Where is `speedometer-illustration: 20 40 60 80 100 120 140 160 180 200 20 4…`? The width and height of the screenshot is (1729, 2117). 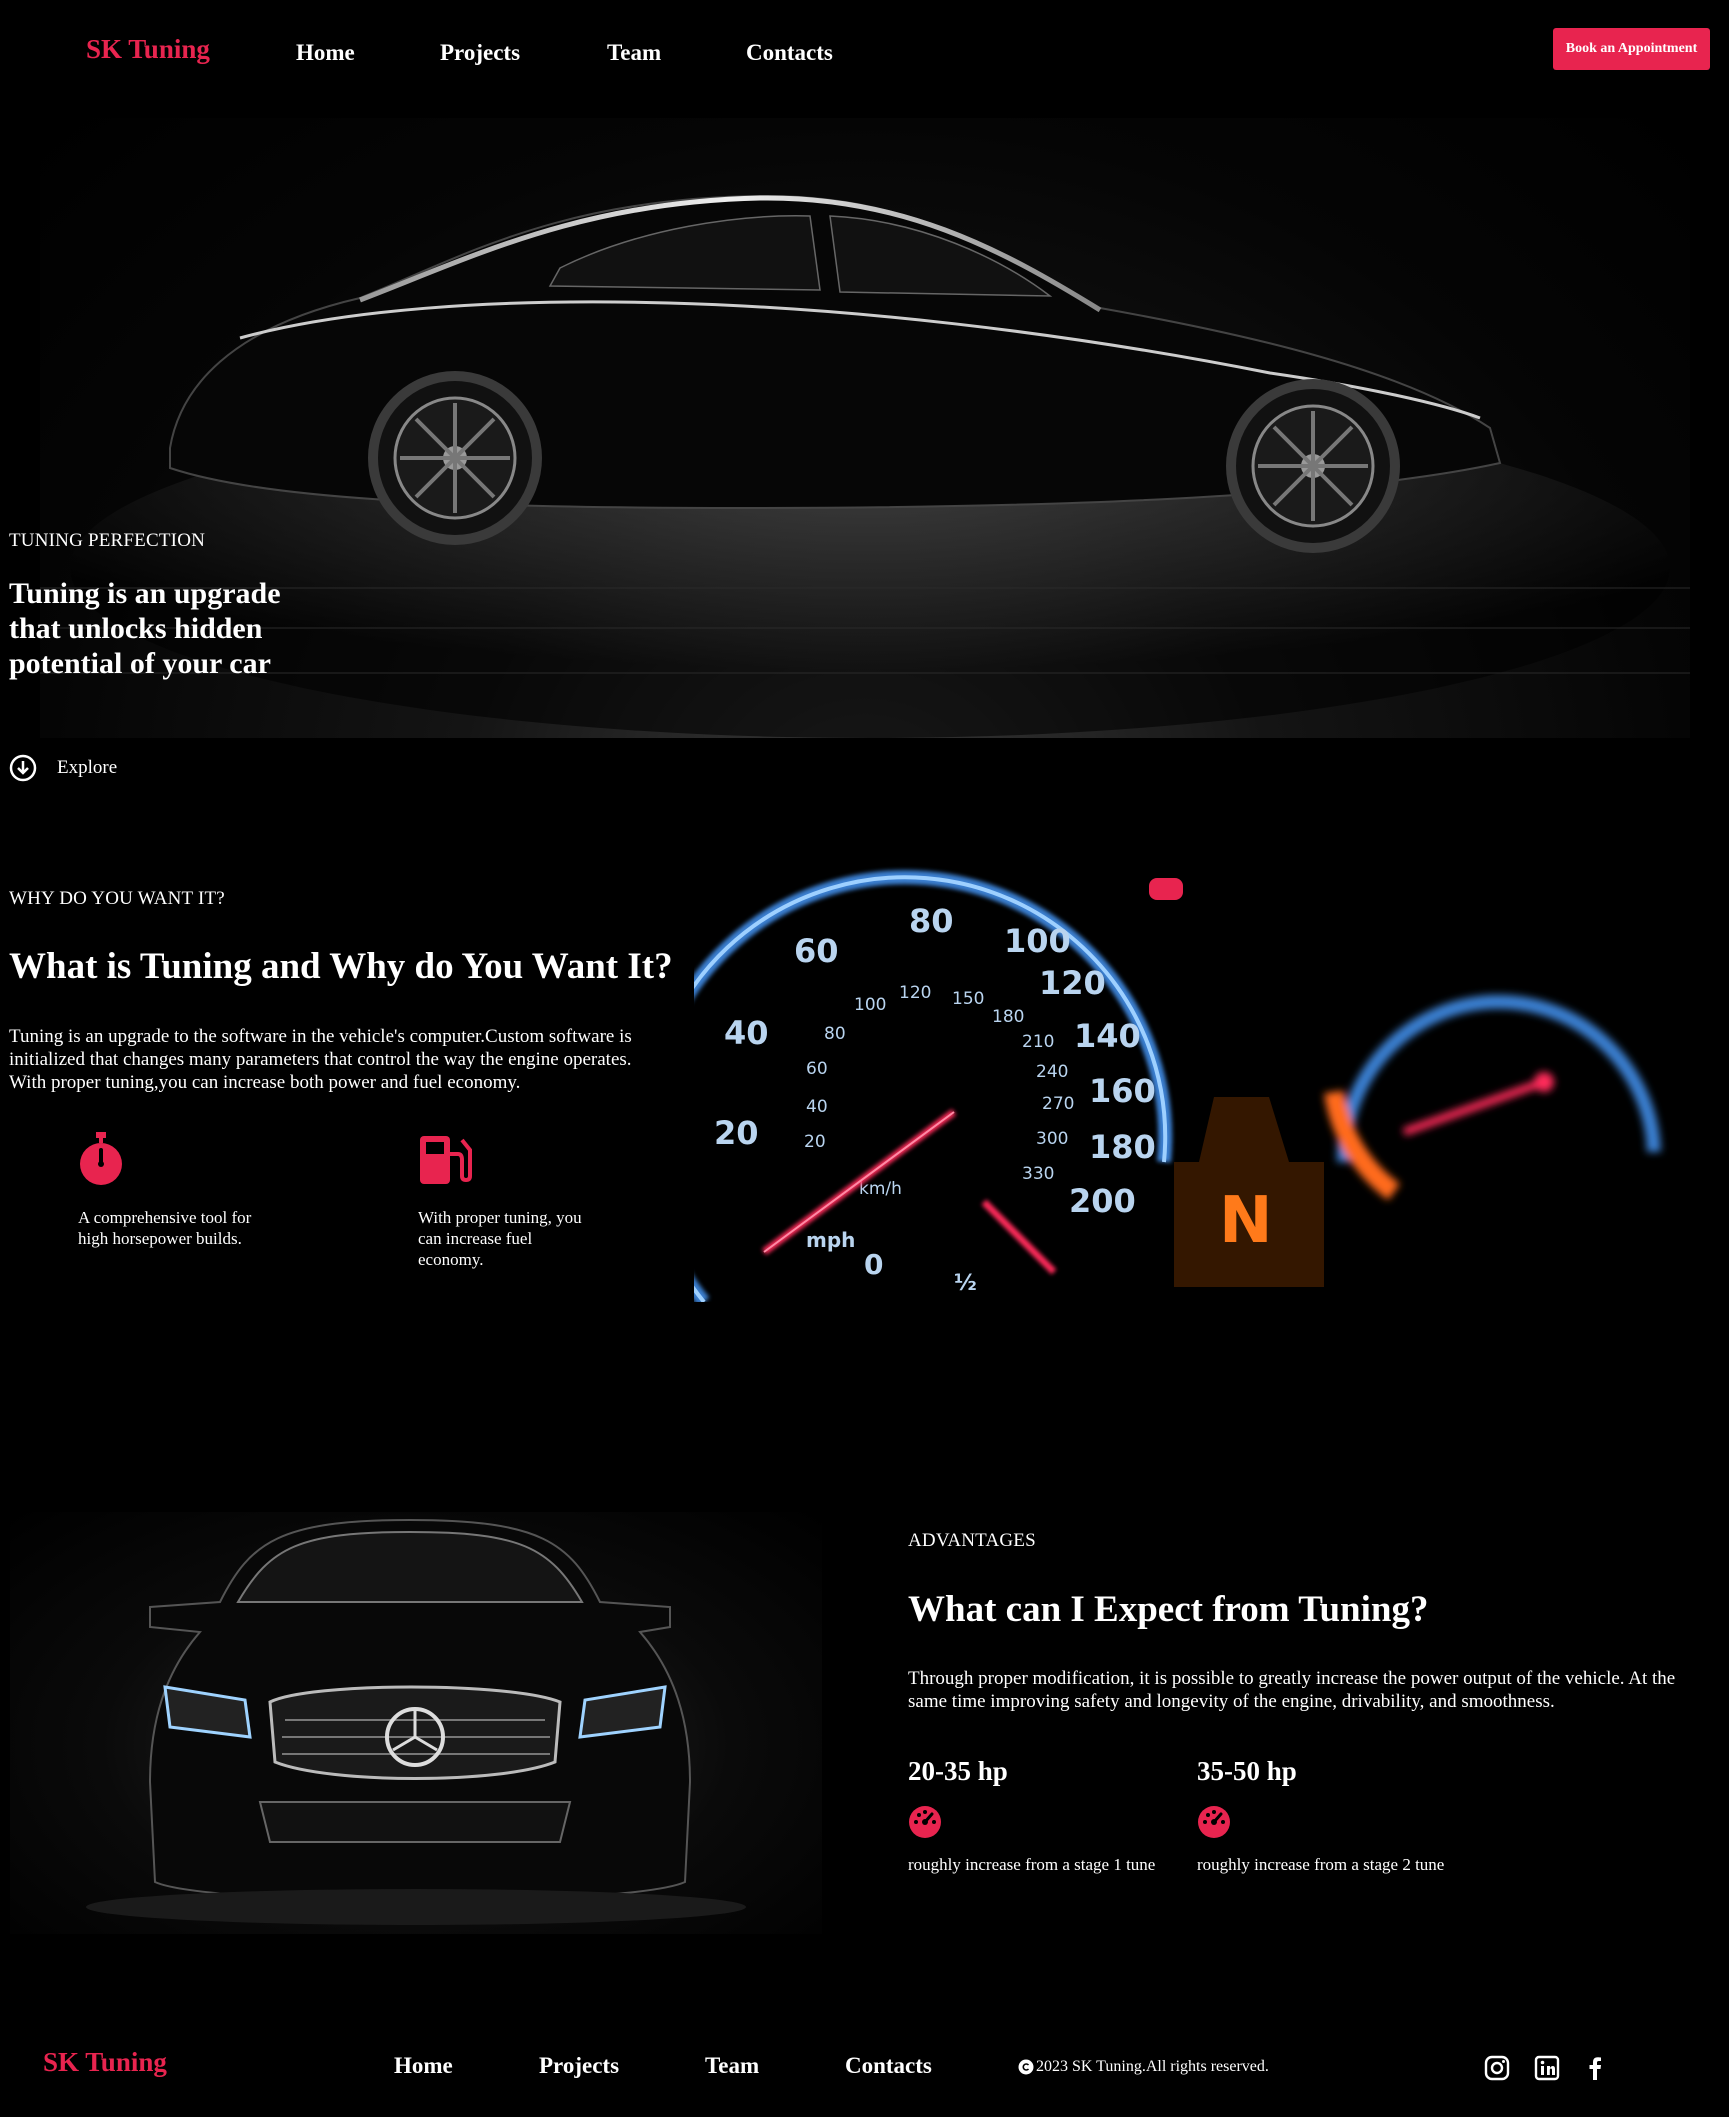 speedometer-illustration: 20 40 60 80 100 120 140 160 180 200 20 4… is located at coordinates (1177, 1086).